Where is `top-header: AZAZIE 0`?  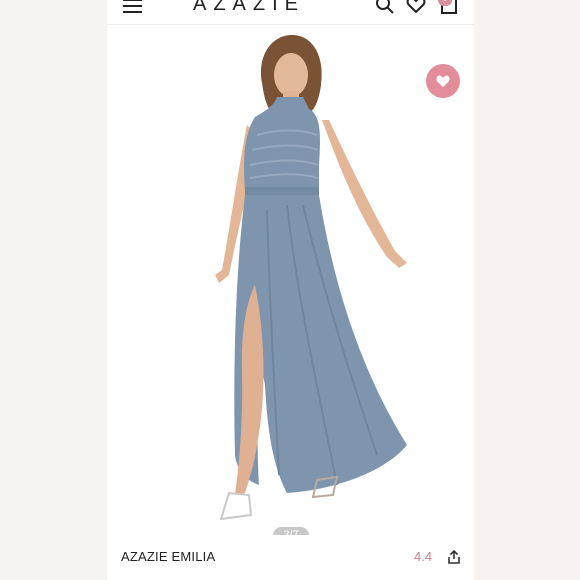 top-header: AZAZIE 0 is located at coordinates (290, 12).